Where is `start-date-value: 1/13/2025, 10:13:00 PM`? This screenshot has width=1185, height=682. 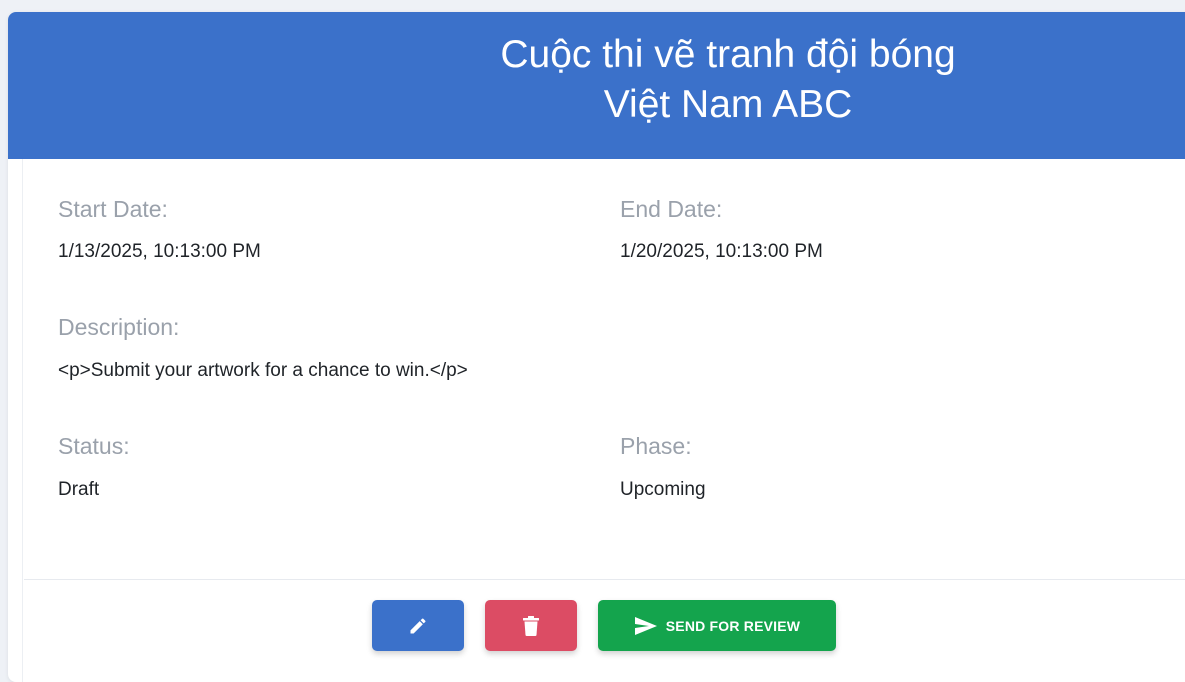 start-date-value: 1/13/2025, 10:13:00 PM is located at coordinates (159, 251).